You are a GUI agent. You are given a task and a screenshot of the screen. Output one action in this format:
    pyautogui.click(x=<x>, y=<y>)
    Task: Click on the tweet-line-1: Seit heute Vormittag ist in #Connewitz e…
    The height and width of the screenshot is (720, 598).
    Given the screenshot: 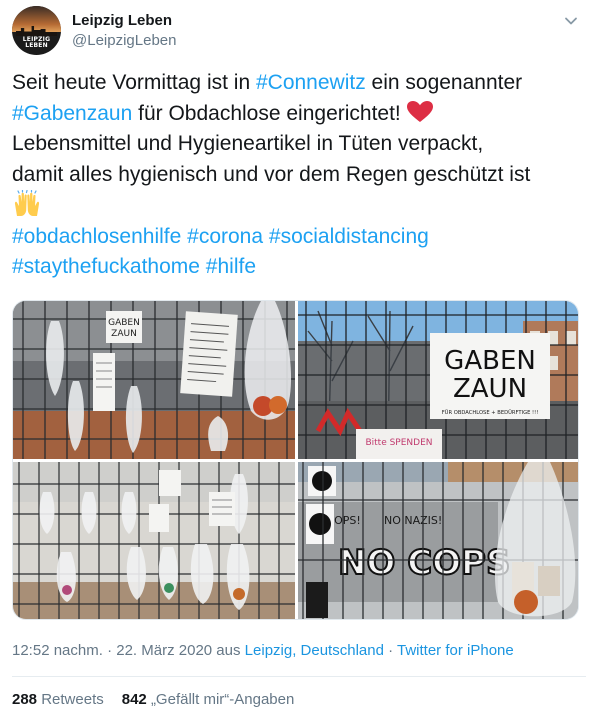 What is the action you would take?
    pyautogui.click(x=299, y=83)
    